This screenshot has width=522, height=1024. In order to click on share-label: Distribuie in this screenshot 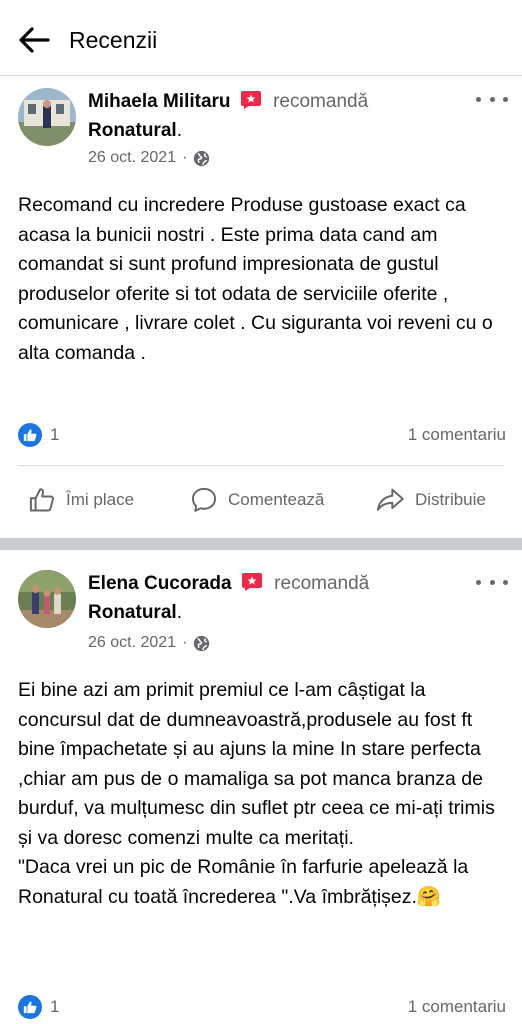, I will do `click(450, 499)`.